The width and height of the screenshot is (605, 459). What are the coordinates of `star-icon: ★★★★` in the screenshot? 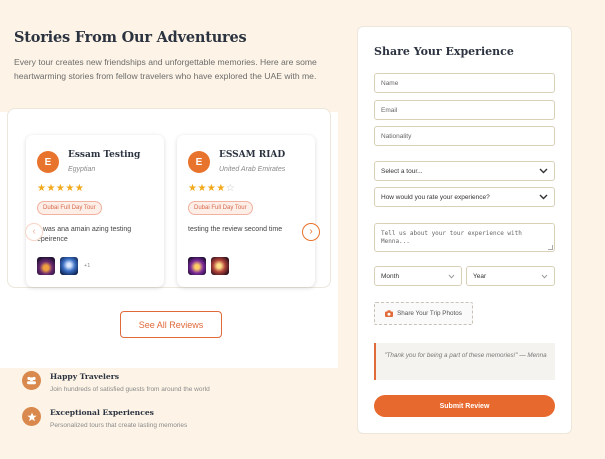 It's located at (207, 188).